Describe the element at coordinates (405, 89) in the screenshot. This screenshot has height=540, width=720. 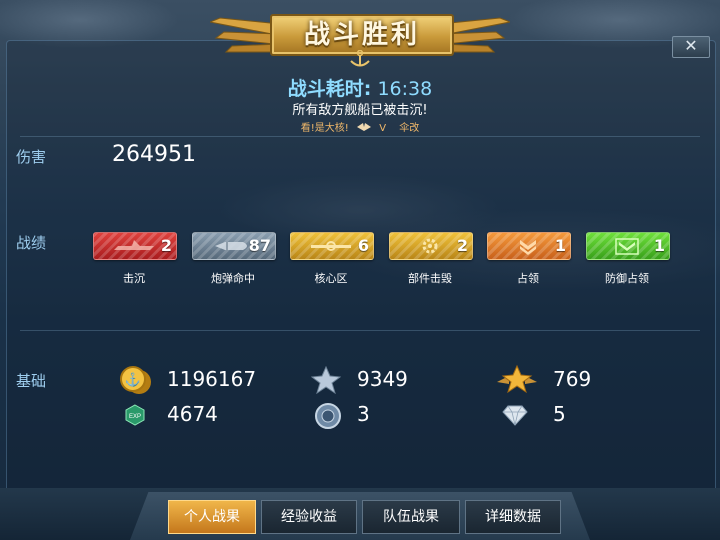
I see `duration-value: 16:38` at that location.